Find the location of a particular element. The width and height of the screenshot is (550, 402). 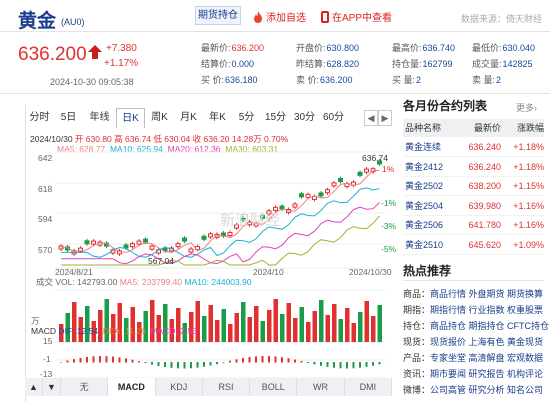

tab-4: 周K is located at coordinates (159, 118).